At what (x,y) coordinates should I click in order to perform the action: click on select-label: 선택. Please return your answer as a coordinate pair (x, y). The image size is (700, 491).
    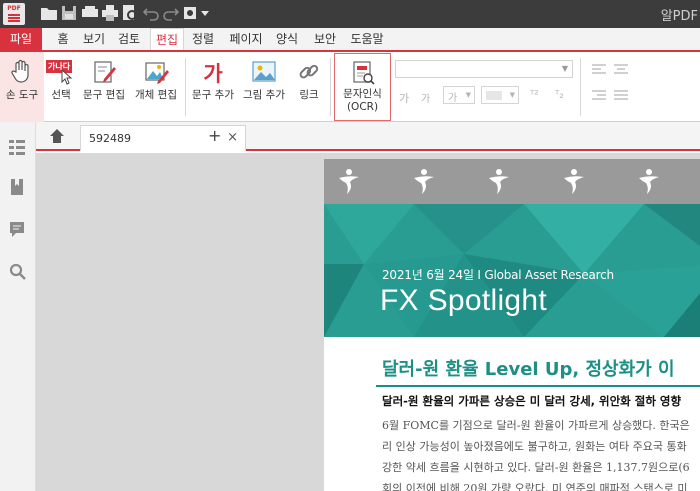
    Looking at the image, I should click on (61, 95).